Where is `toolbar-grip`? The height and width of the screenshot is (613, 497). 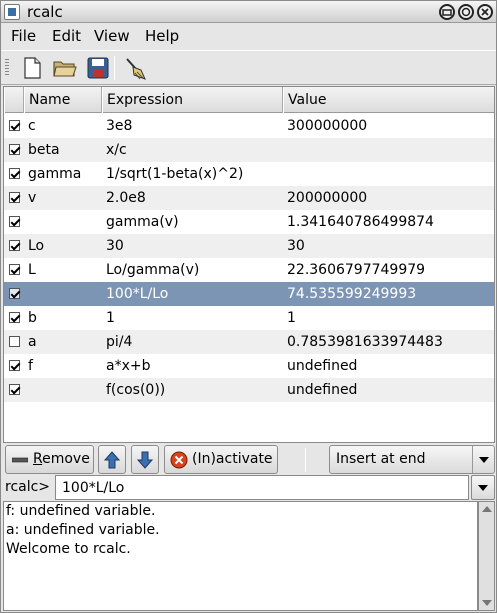 toolbar-grip is located at coordinates (7, 68).